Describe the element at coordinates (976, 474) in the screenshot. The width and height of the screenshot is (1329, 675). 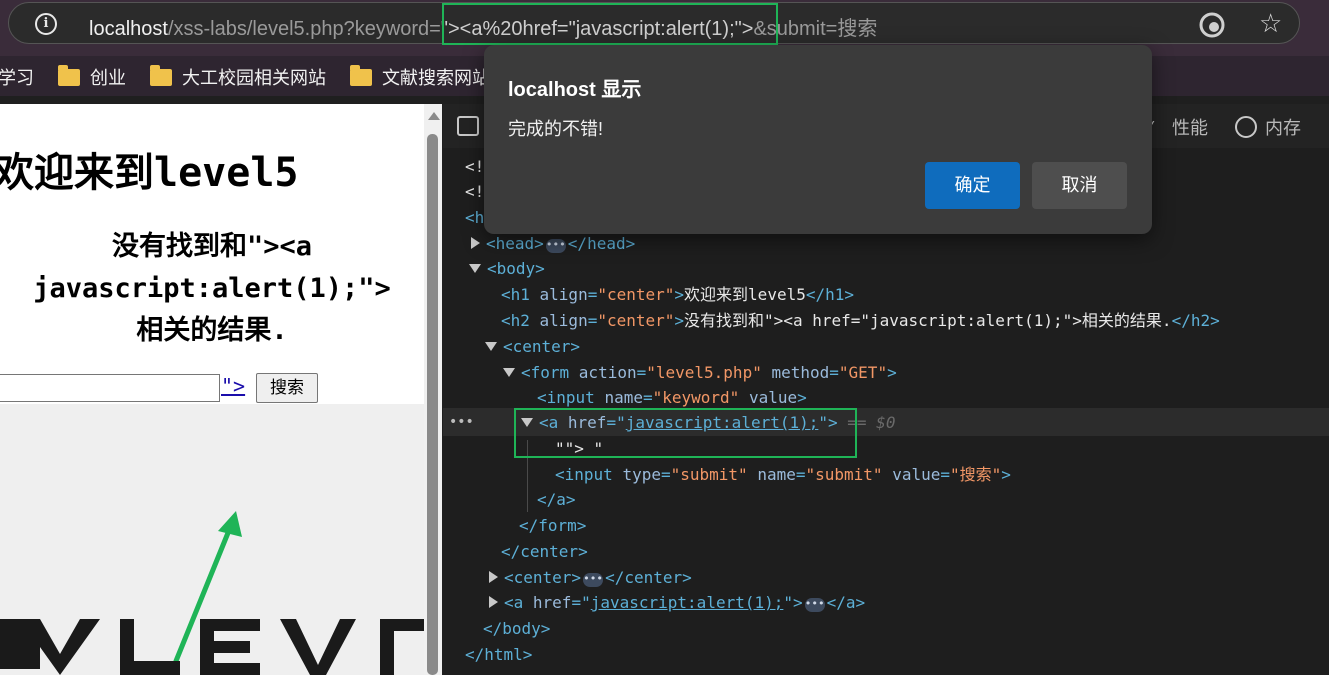
I see `node-val: "搜索"` at that location.